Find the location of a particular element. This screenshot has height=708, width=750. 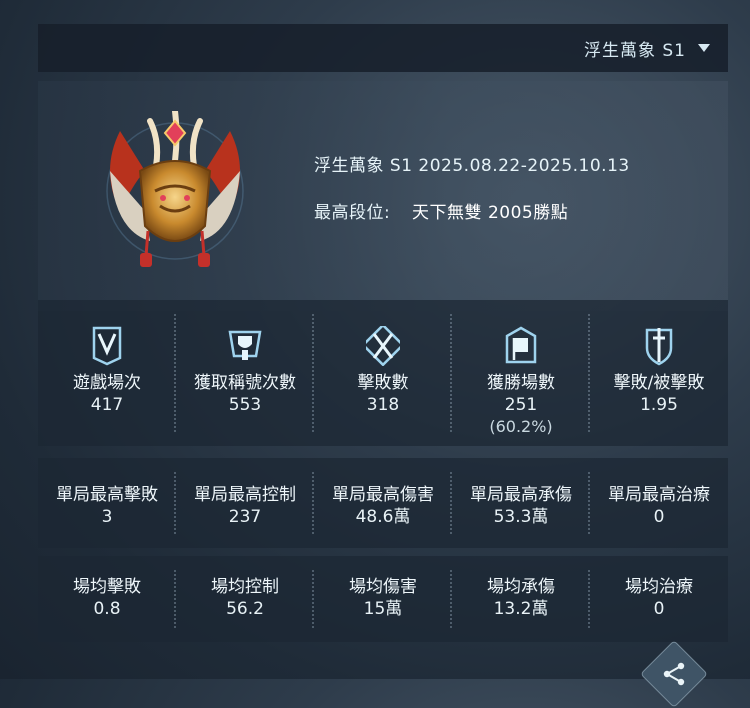

stat-label: 場均擊敗 is located at coordinates (107, 587).